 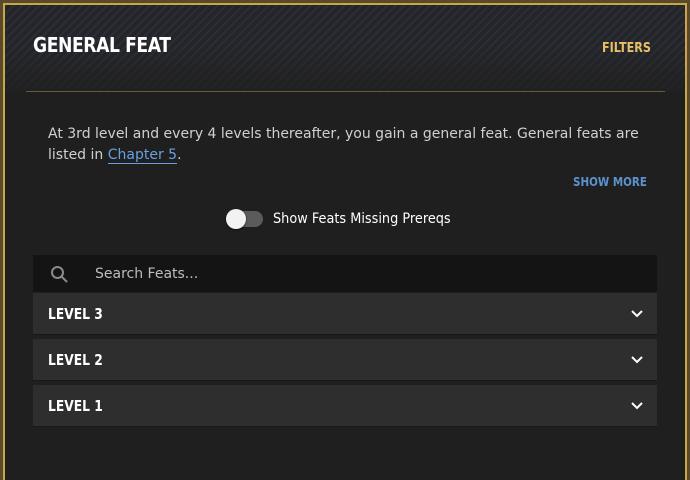 I want to click on search-icon, so click(x=59, y=274).